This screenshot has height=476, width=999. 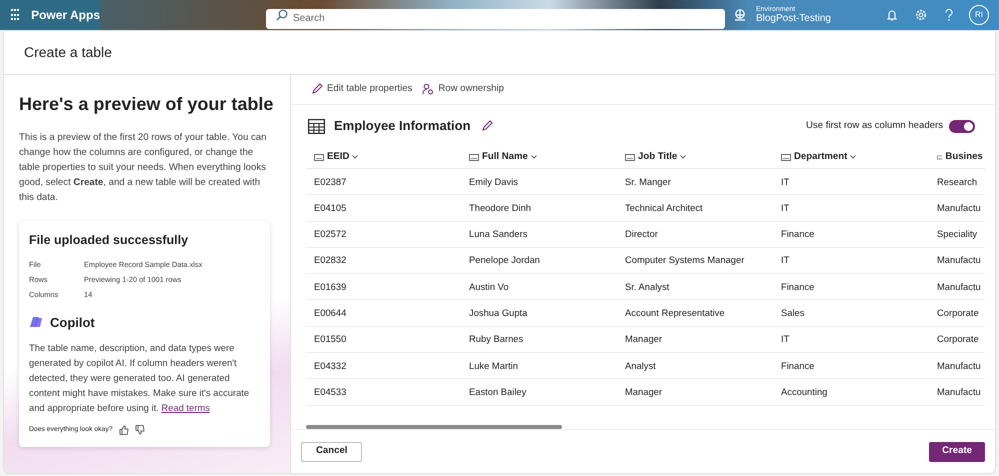 What do you see at coordinates (316, 126) in the screenshot?
I see `table-icon` at bounding box center [316, 126].